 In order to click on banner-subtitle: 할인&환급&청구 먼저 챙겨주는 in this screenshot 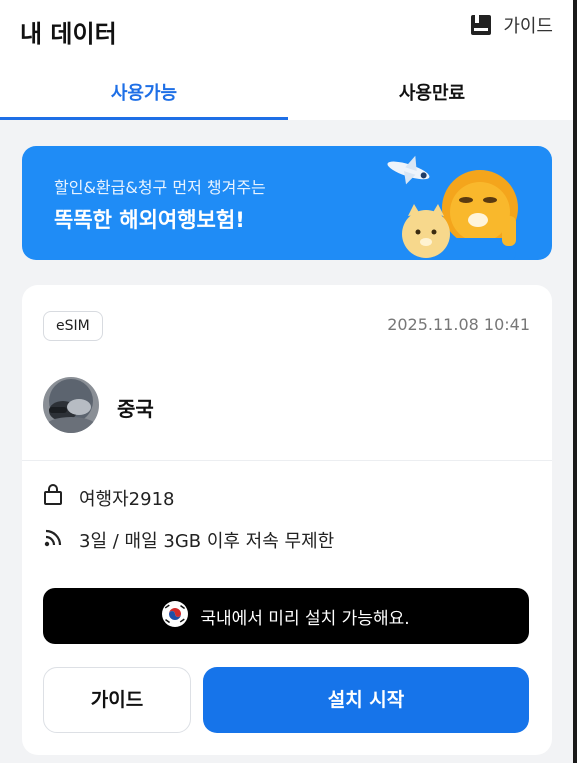, I will do `click(160, 187)`.